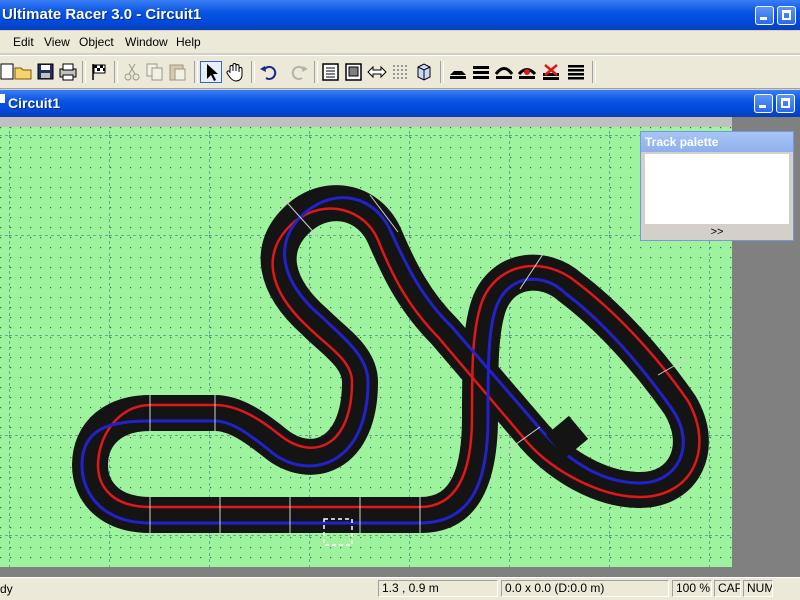  I want to click on select-pointer-icon, so click(212, 72).